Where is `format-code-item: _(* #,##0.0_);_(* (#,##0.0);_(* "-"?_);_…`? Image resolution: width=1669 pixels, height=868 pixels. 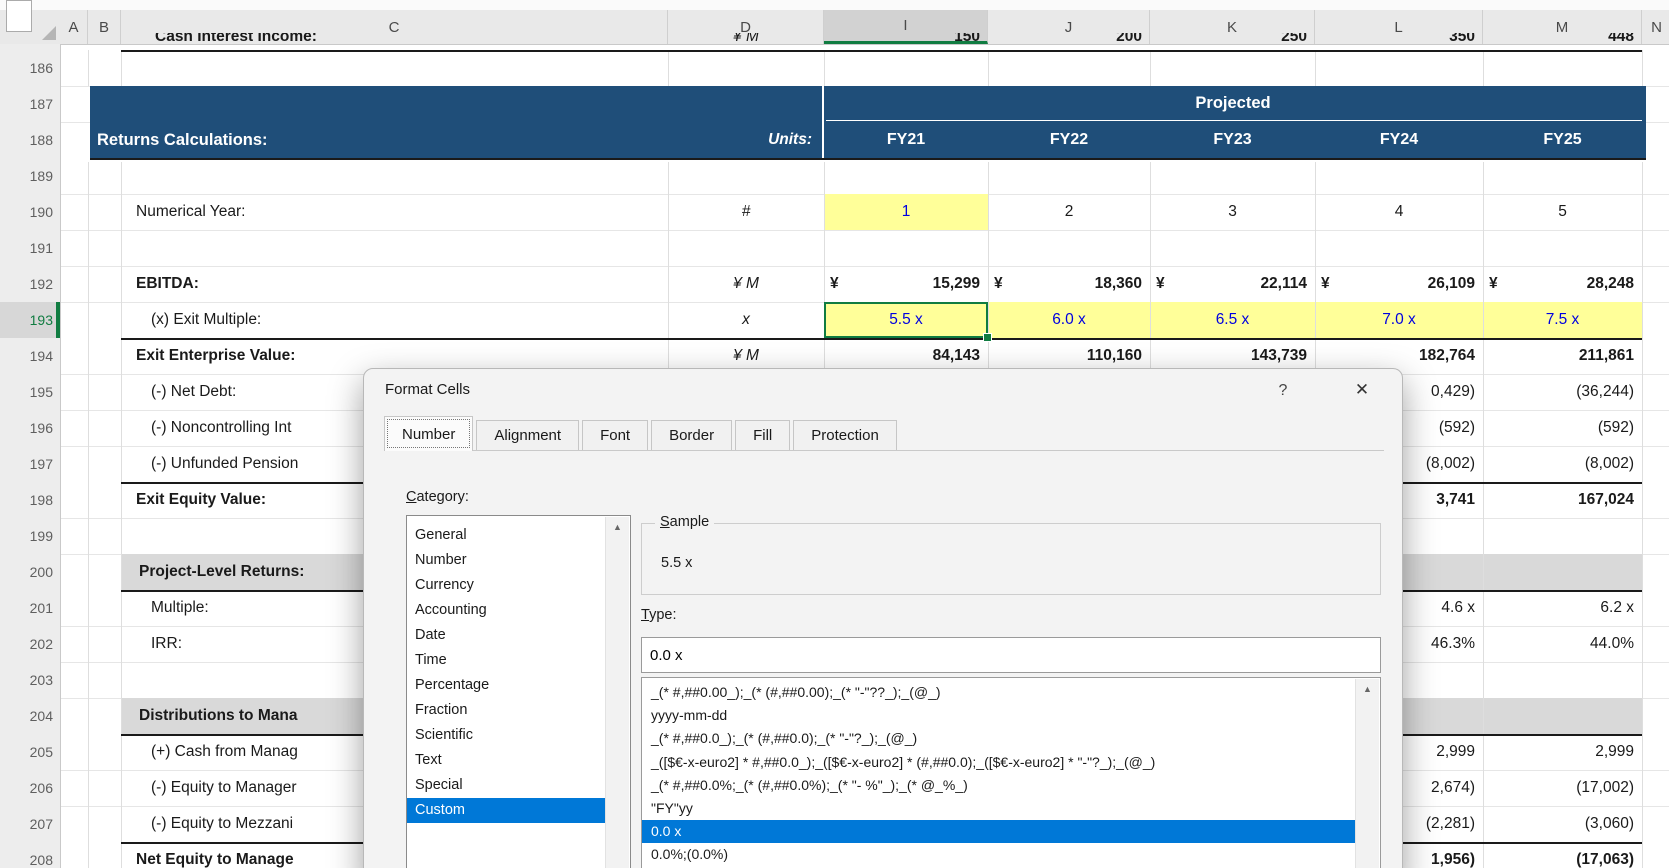
format-code-item: _(* #,##0.0_);_(* (#,##0.0);_(* "-"?_);_… is located at coordinates (998, 738).